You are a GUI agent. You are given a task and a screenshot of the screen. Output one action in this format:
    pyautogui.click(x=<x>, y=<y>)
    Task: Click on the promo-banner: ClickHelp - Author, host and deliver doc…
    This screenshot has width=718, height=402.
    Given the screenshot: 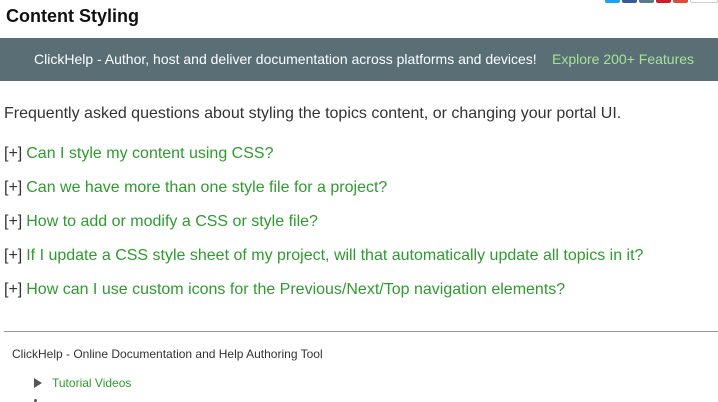 What is the action you would take?
    pyautogui.click(x=359, y=59)
    